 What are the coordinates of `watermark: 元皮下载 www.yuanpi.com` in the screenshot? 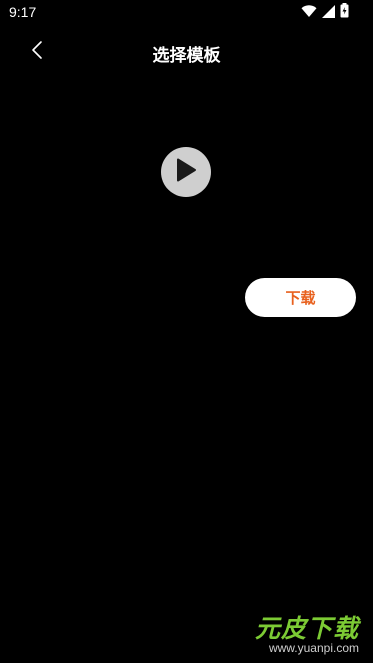 It's located at (293, 631).